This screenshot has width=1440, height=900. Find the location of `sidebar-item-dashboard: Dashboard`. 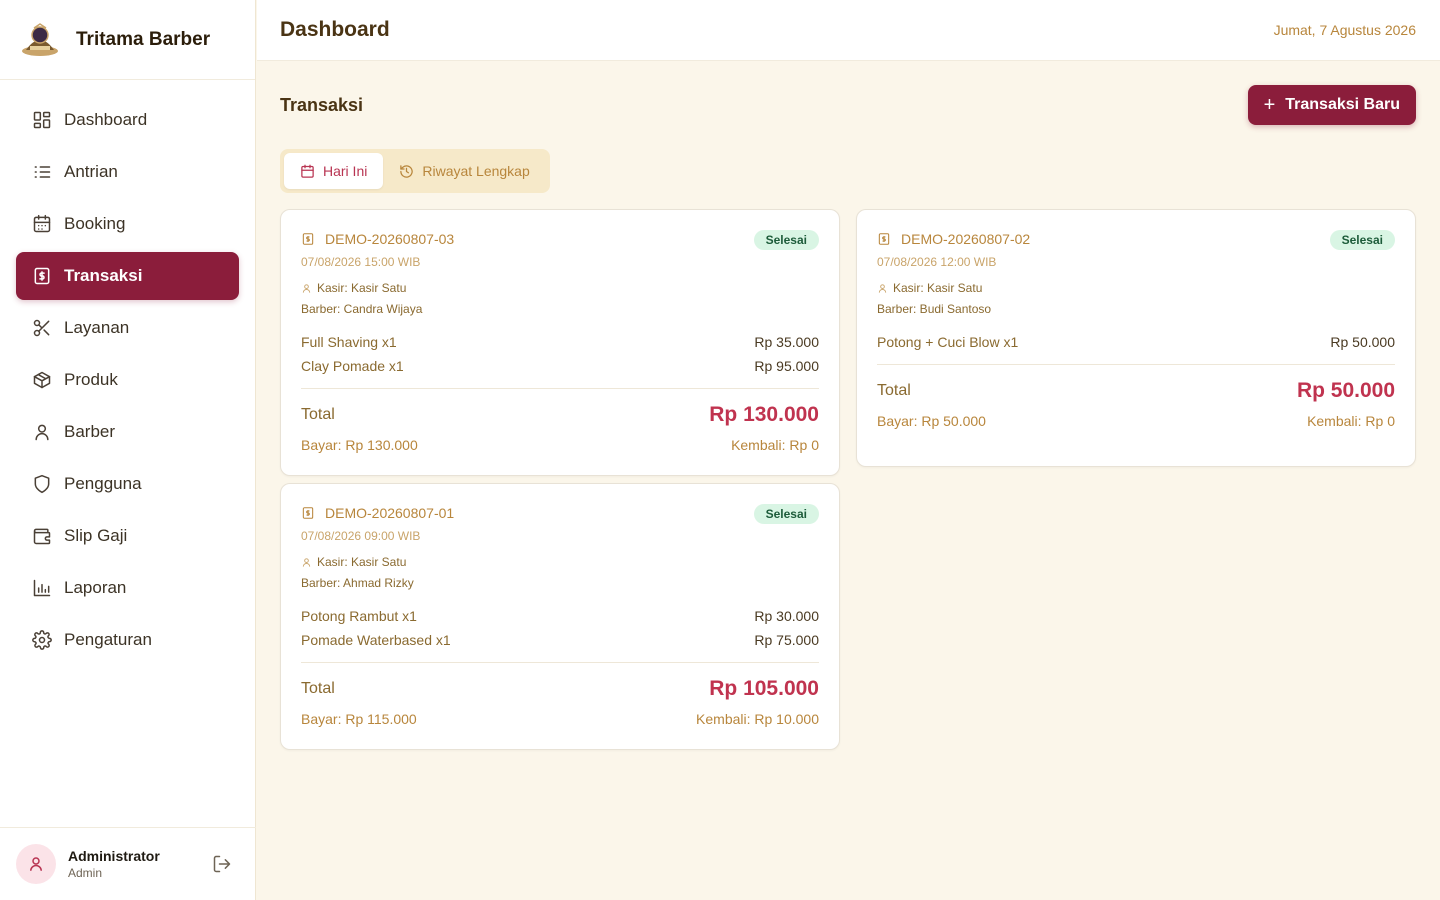

sidebar-item-dashboard: Dashboard is located at coordinates (127, 120).